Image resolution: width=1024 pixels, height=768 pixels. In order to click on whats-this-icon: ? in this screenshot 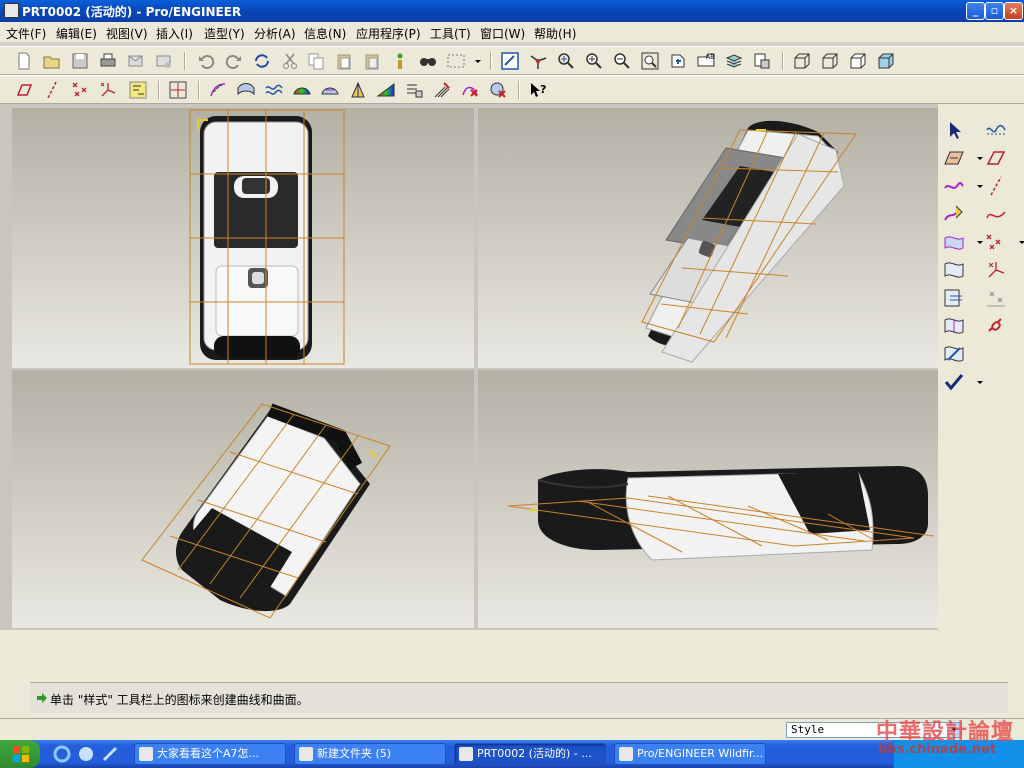, I will do `click(538, 90)`.